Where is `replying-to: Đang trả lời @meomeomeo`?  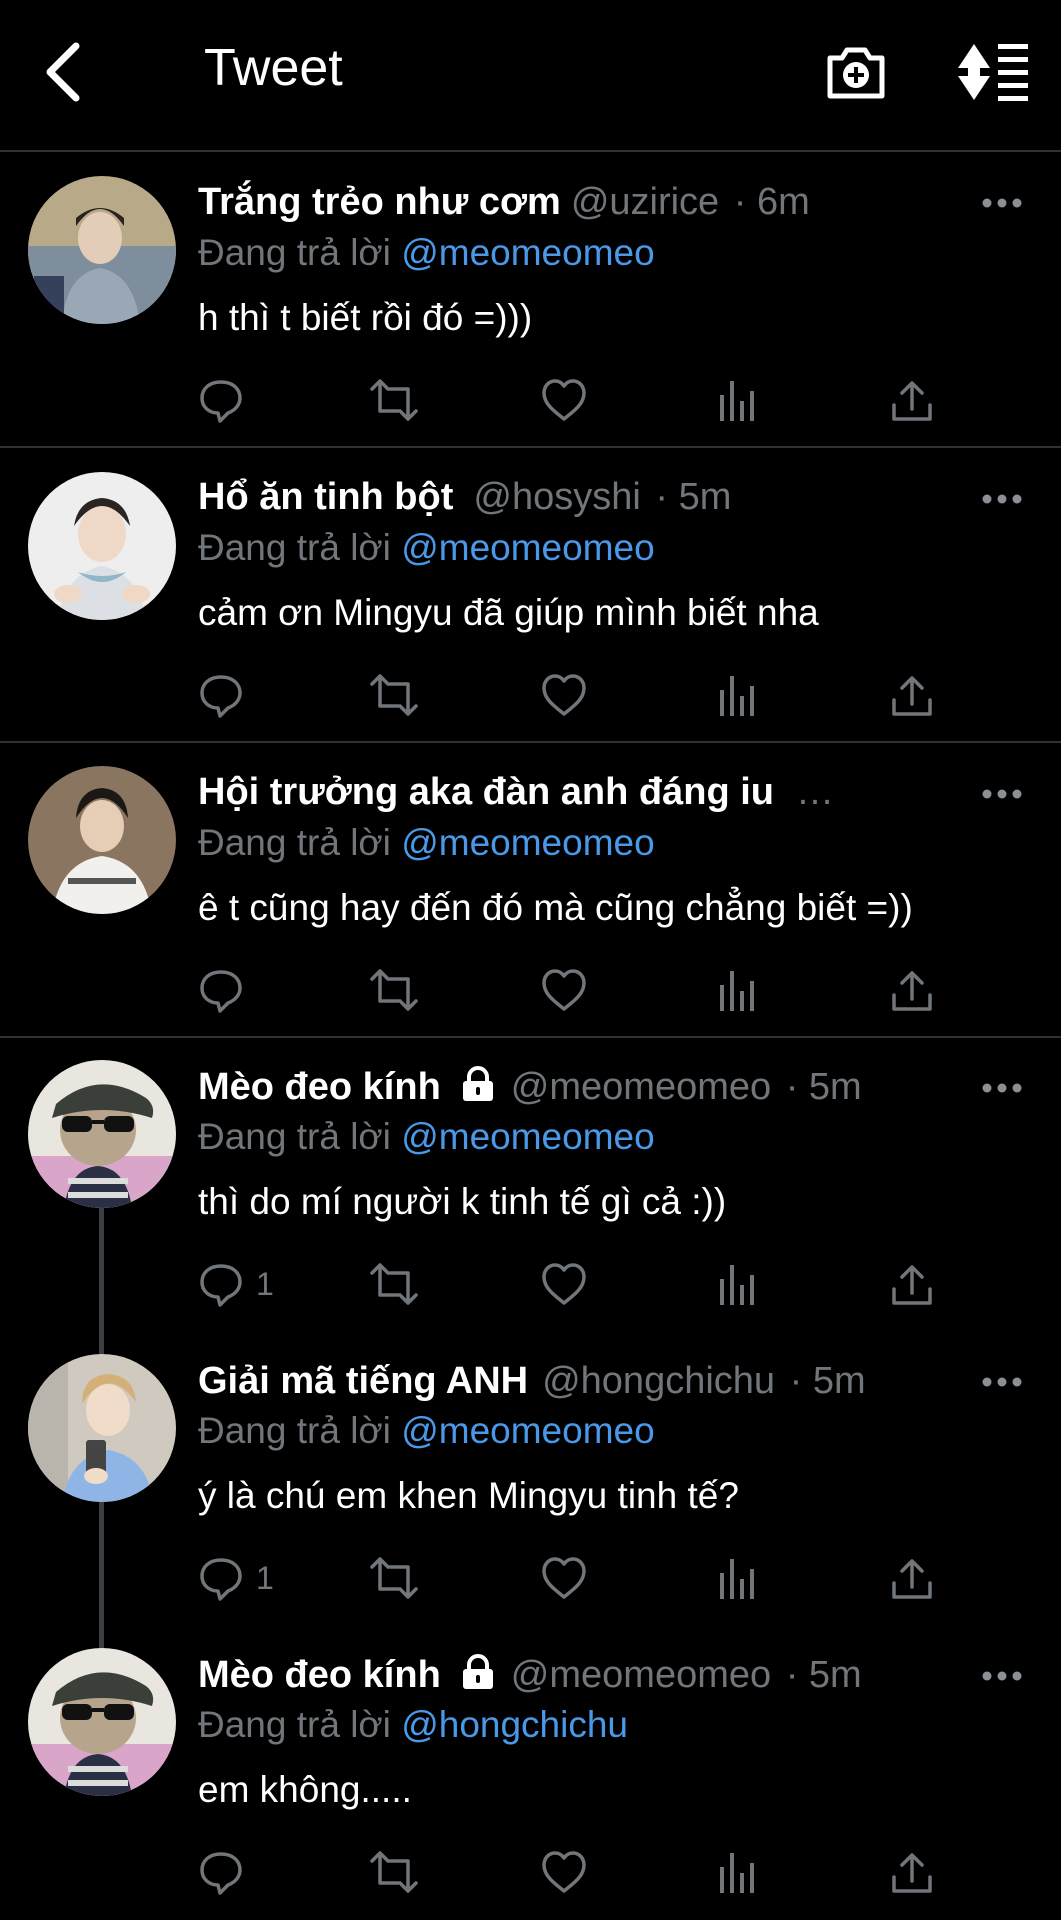 replying-to: Đang trả lời @meomeomeo is located at coordinates (426, 843).